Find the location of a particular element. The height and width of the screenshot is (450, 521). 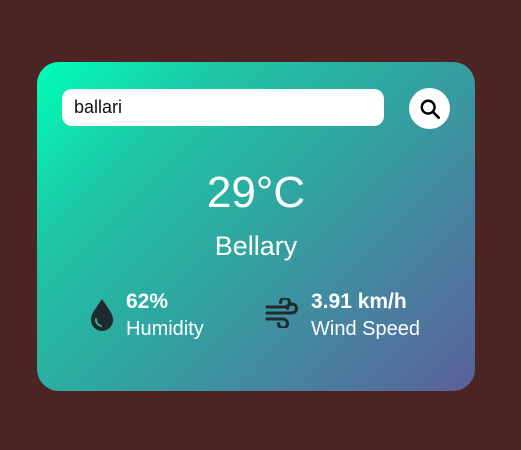

wind-speed-value: 3.91 km/h is located at coordinates (359, 301).